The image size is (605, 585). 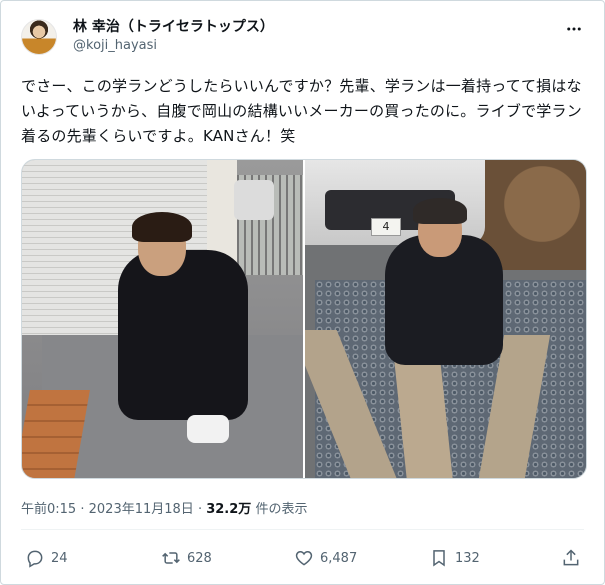 I want to click on tweet-meta: 午前0:15 · 2023年11月18日 · 32.2万 件の表示, so click(x=164, y=507).